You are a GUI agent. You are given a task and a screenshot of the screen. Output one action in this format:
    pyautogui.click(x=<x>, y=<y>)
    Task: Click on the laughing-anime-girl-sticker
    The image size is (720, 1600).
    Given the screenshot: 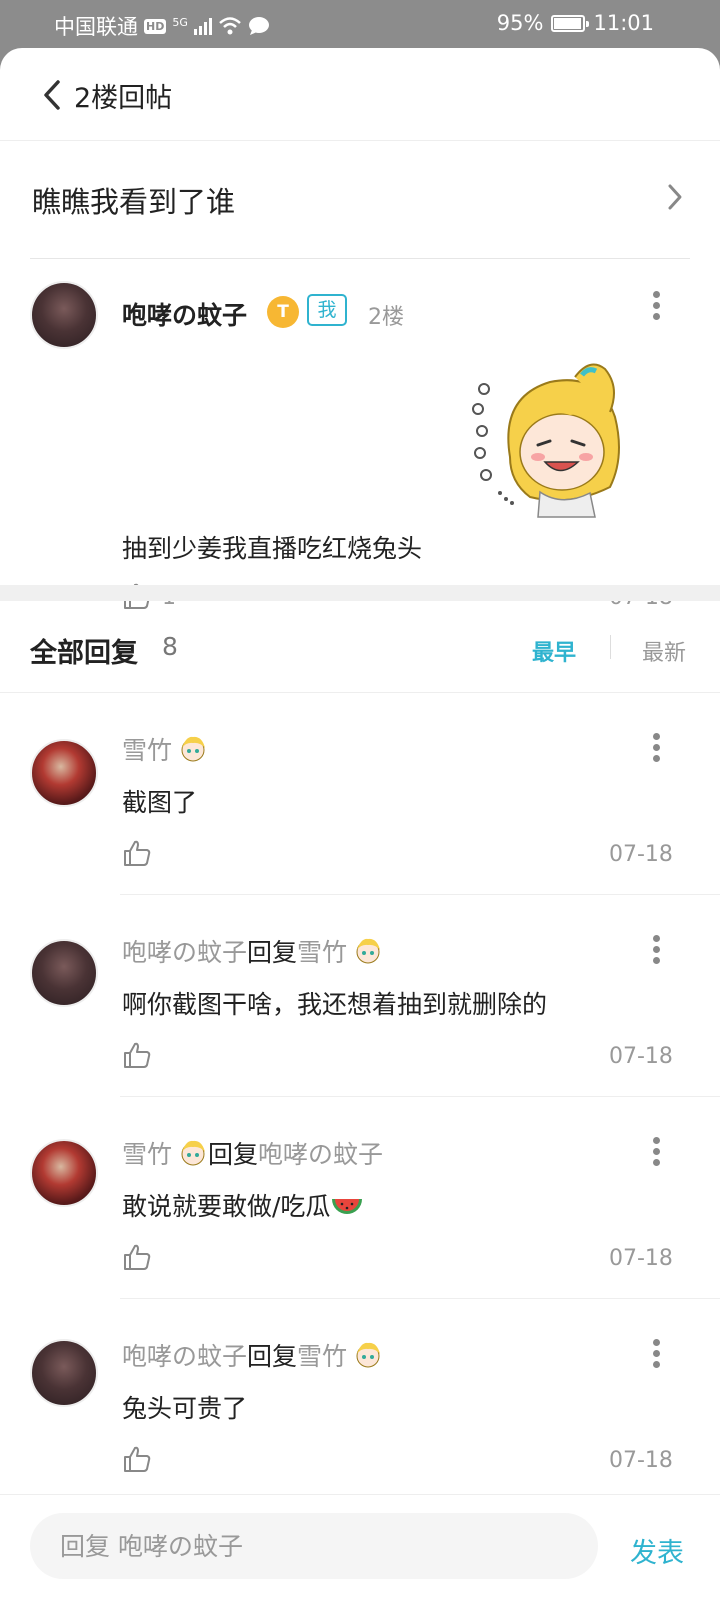 What is the action you would take?
    pyautogui.click(x=546, y=440)
    